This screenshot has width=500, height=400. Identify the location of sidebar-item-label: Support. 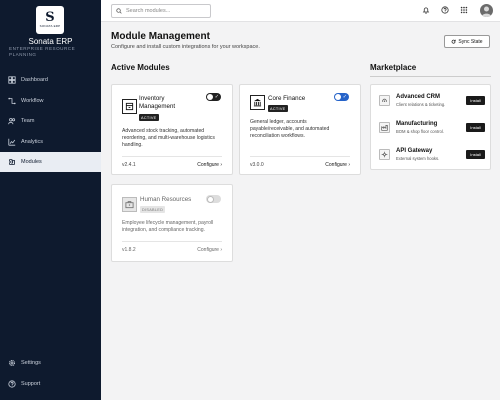
(31, 384).